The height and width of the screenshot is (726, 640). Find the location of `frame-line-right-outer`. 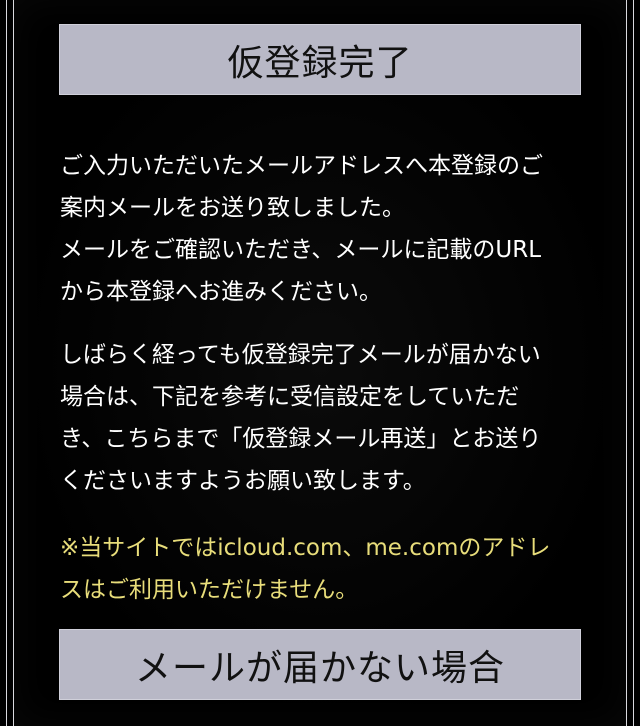

frame-line-right-outer is located at coordinates (633, 363).